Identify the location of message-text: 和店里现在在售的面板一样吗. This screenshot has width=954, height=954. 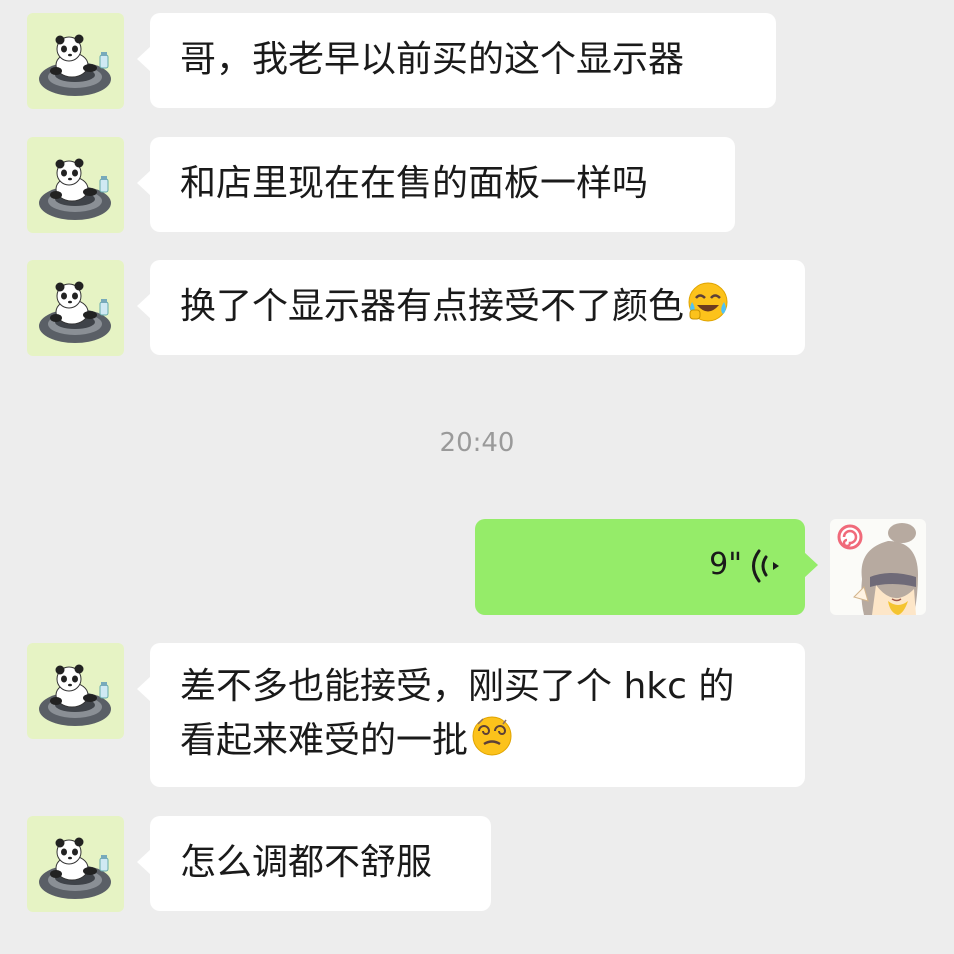
(414, 183).